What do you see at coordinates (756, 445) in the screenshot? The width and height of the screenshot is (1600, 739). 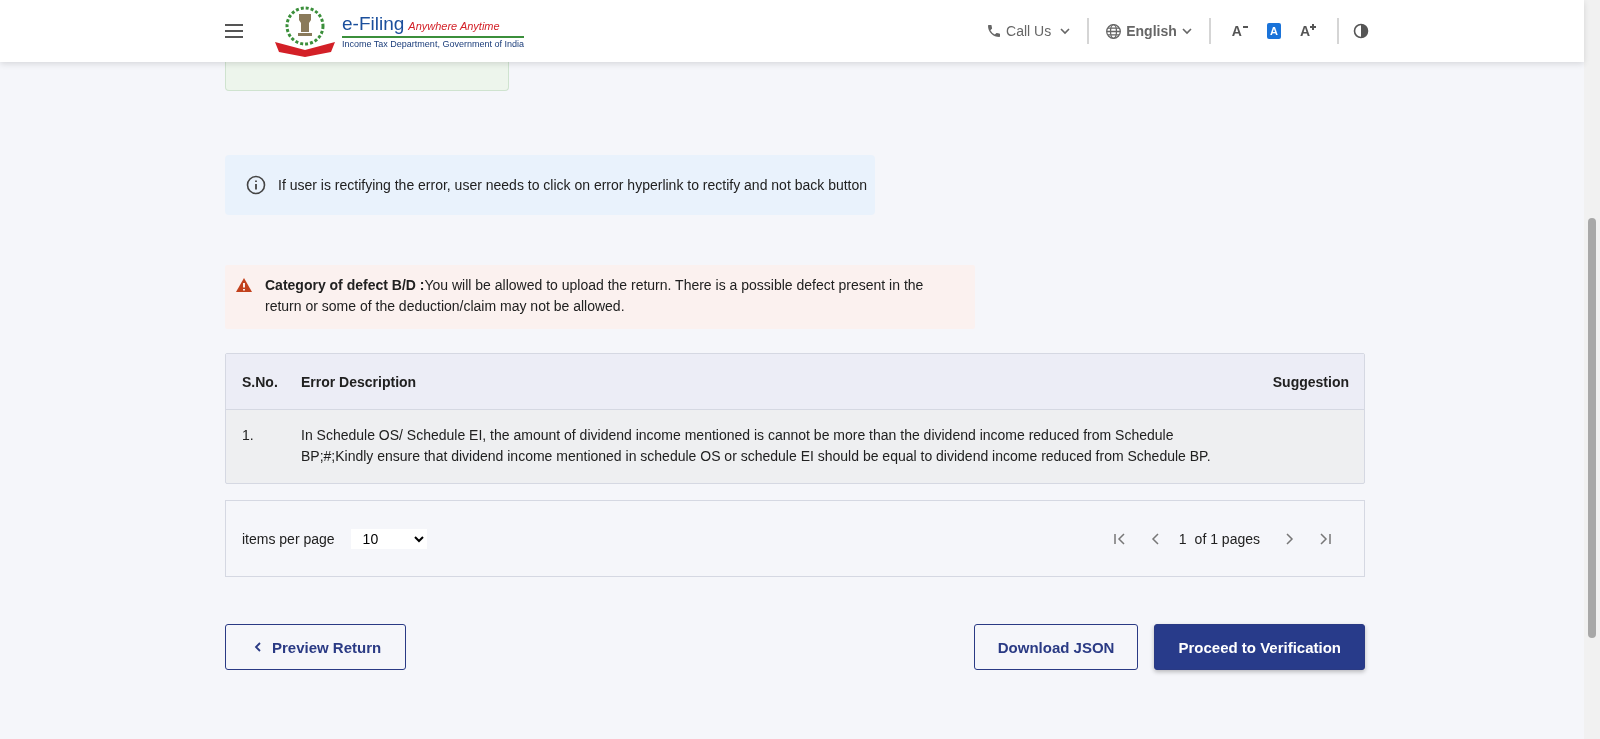 I see `table-cell: In Schedule OS/ Schedule EI, the amount of dividend income mentioned is cannot be more than the dividend income reduced from Schedule BP;#;Kindly ensure that dividend income mentioned in schedule OS or schedule EI should be equal to dividend income reduced from Schedule BP.` at bounding box center [756, 445].